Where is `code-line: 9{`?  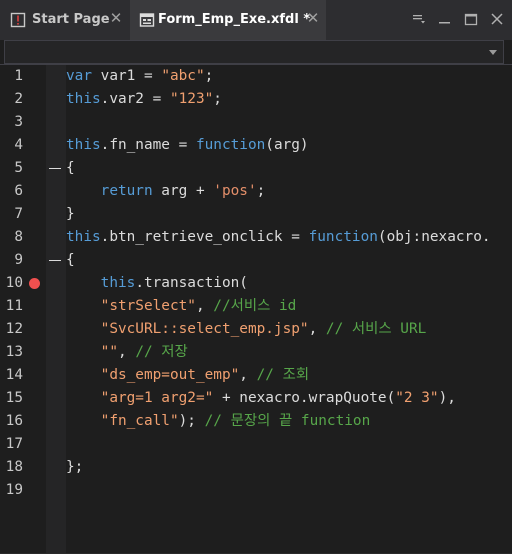
code-line: 9{ is located at coordinates (256, 260).